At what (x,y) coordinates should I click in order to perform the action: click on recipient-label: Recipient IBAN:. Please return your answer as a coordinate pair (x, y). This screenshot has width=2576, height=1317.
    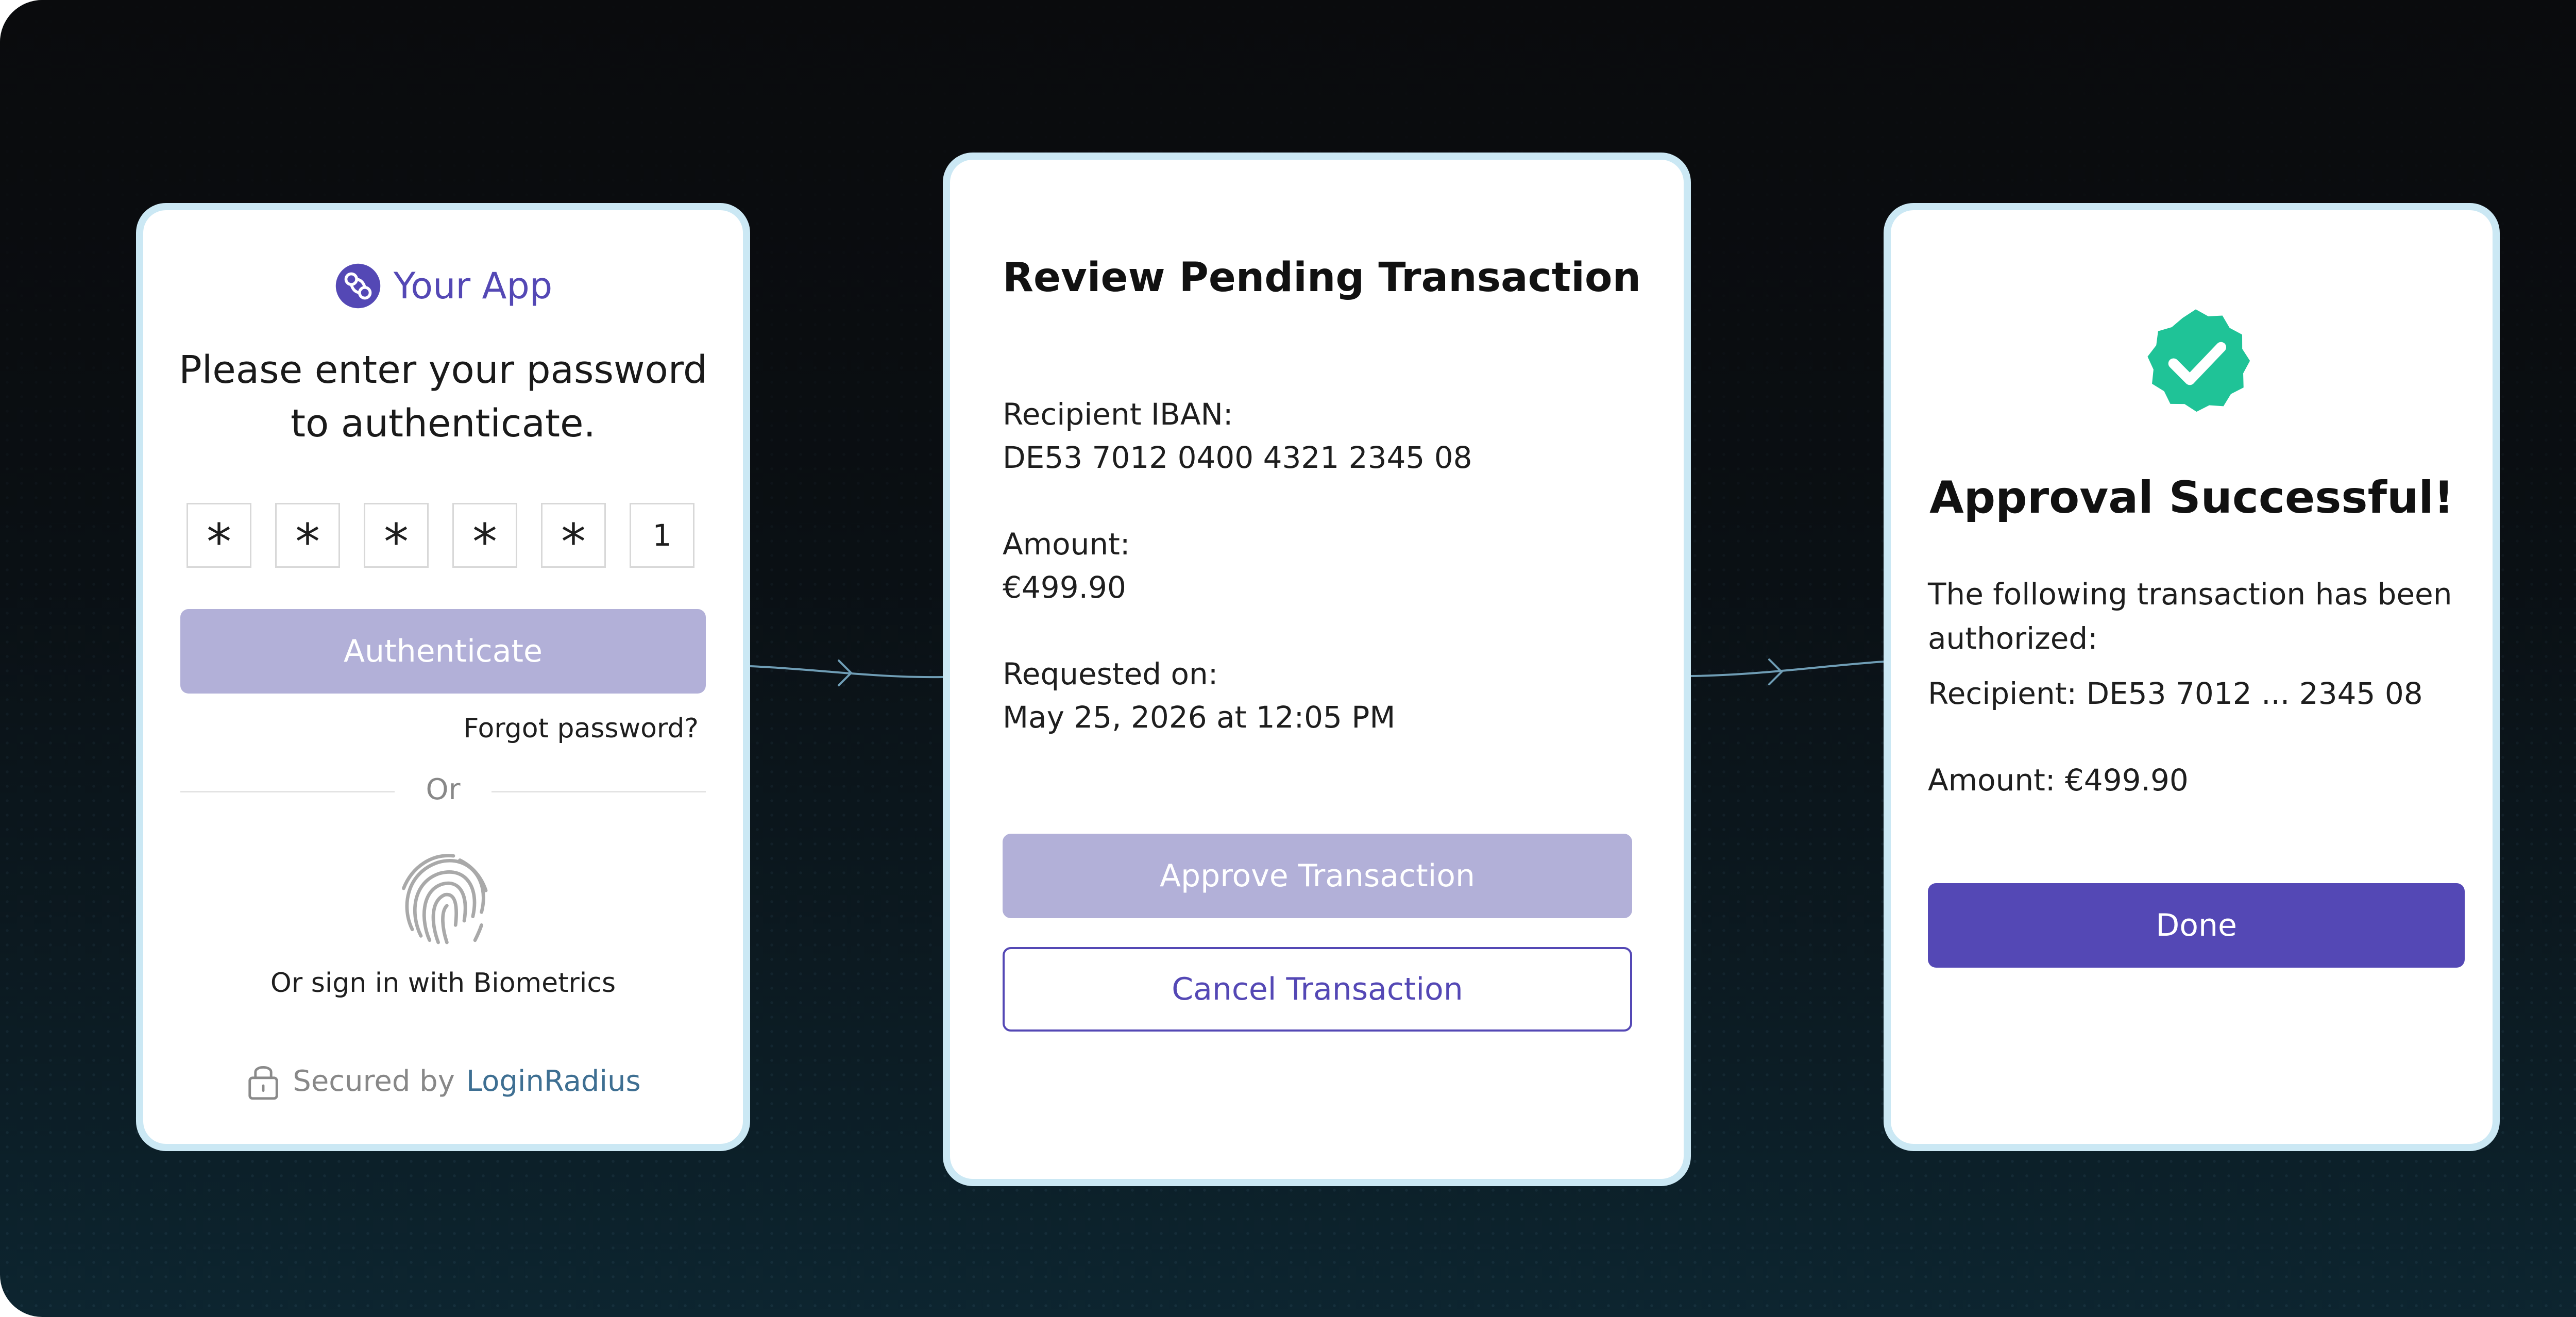
    Looking at the image, I should click on (1118, 415).